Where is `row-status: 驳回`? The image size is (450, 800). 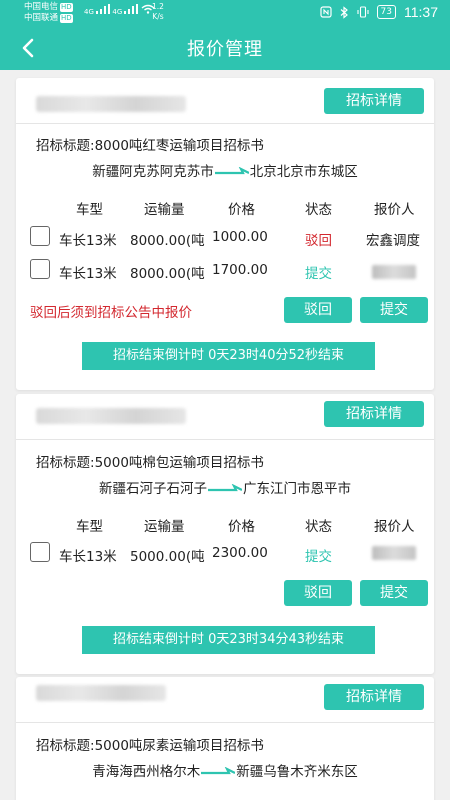 row-status: 驳回 is located at coordinates (318, 241).